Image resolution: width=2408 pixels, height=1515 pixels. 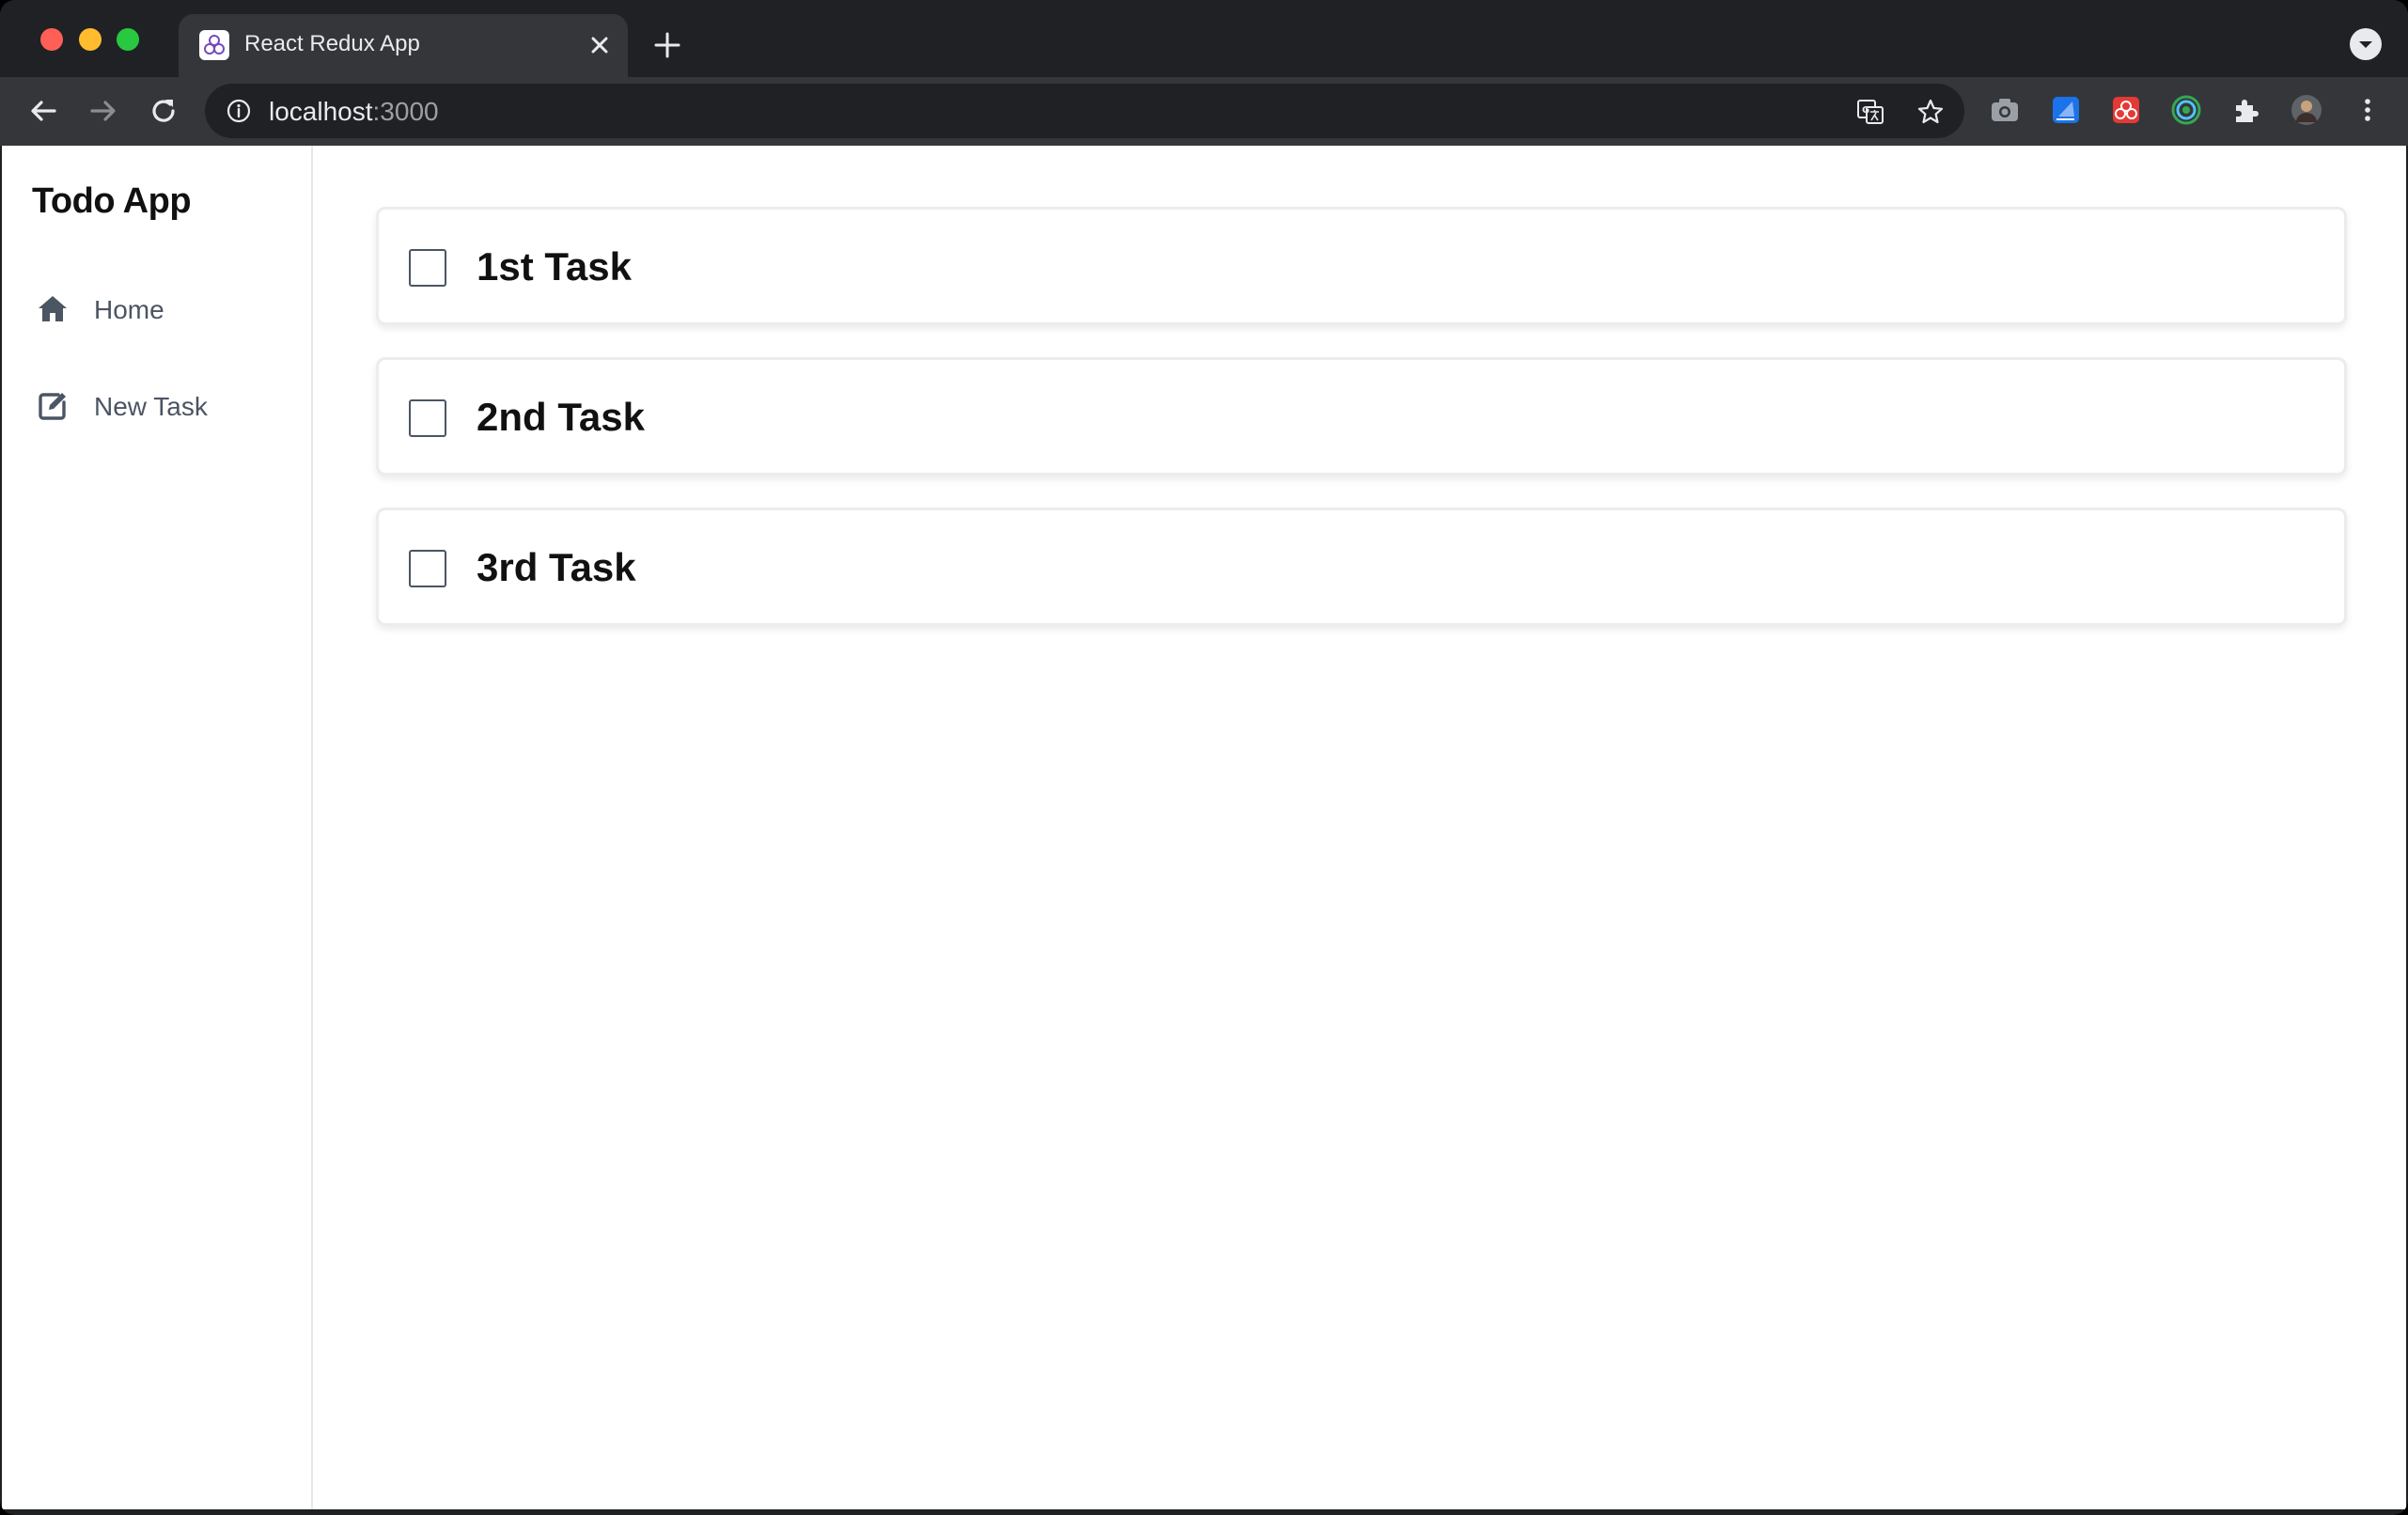 I want to click on close-tab-icon, so click(x=600, y=45).